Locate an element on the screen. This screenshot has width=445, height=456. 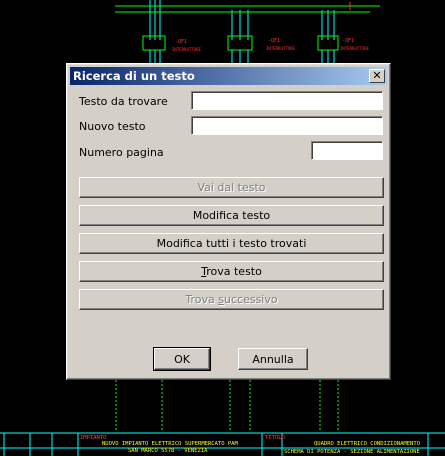
cad-tag-2: -QF1 is located at coordinates (274, 41).